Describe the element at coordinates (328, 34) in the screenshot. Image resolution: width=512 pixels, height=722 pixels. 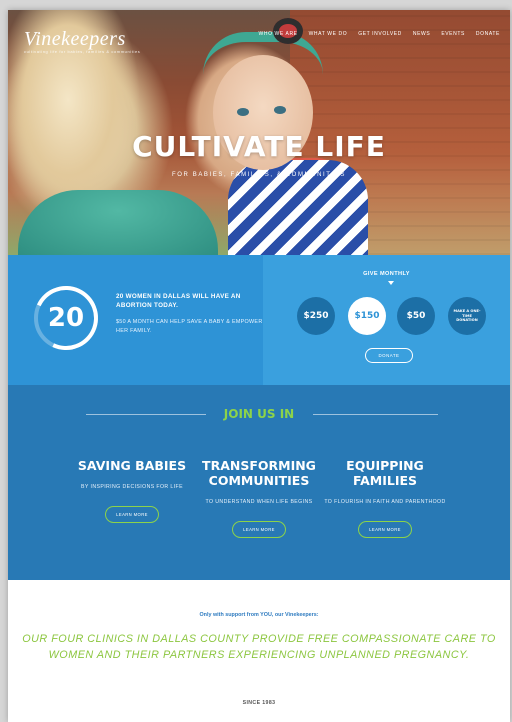
I see `nav-what-we-do: WHAT WE DO` at that location.